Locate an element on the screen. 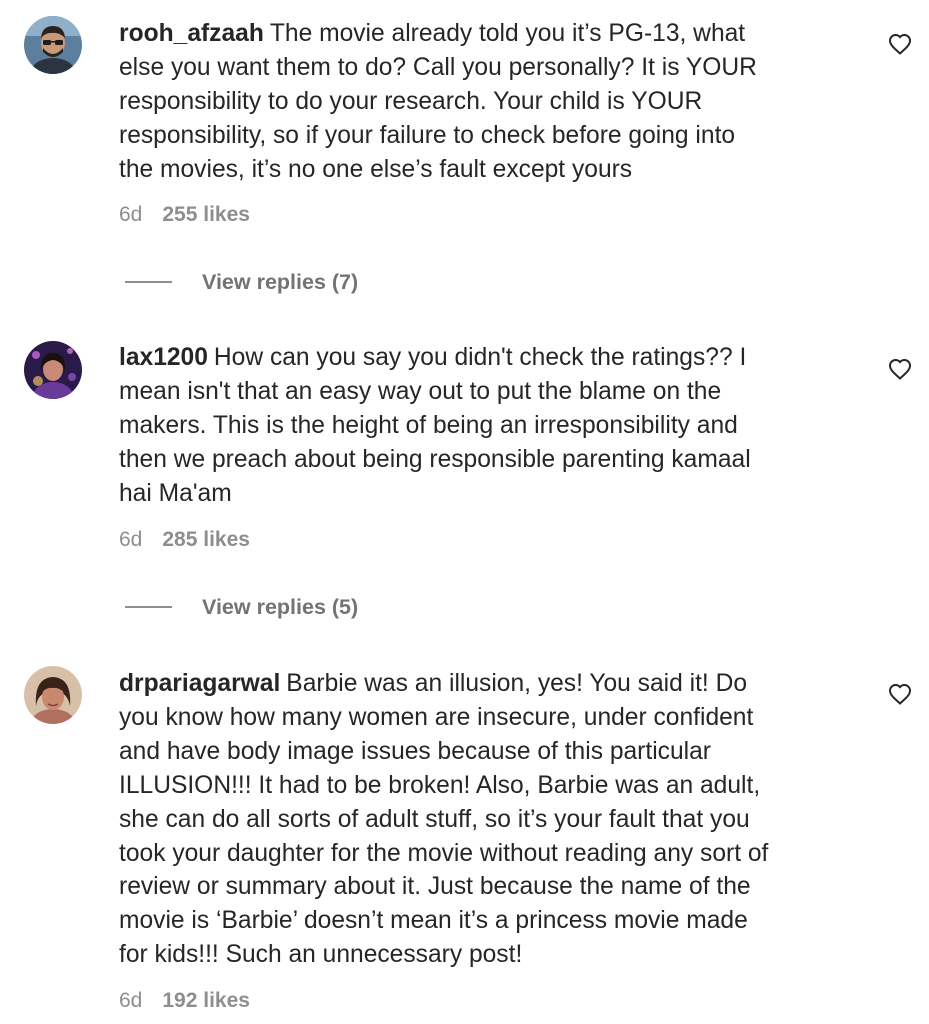 Image resolution: width=929 pixels, height=1024 pixels. likes-count: 285 likes is located at coordinates (206, 539).